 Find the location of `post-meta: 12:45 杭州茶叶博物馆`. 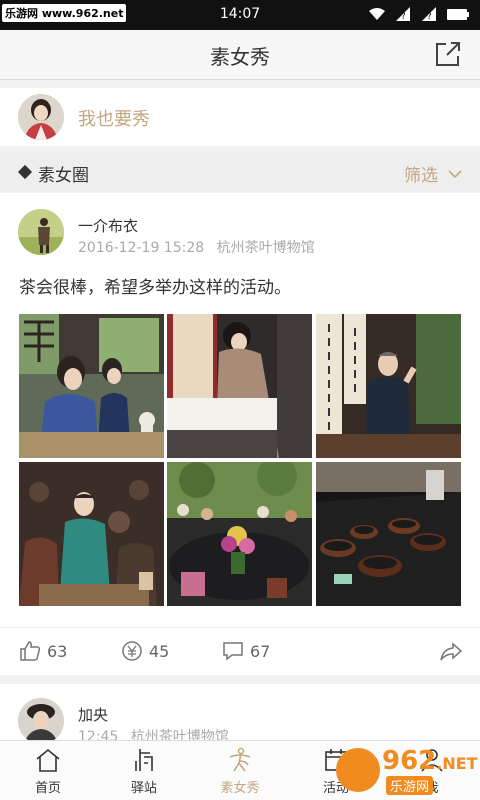

post-meta: 12:45 杭州茶叶博物馆 is located at coordinates (153, 733).